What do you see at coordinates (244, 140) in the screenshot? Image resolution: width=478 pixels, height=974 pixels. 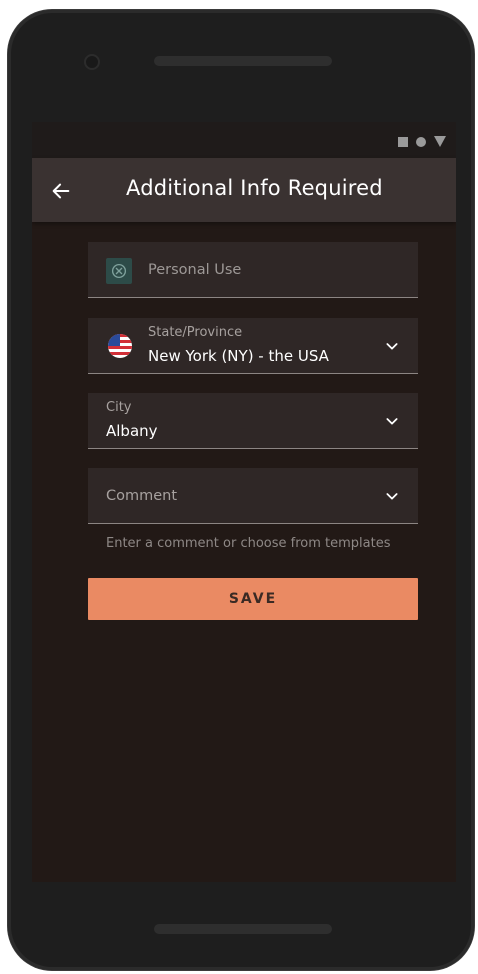 I see `status-bar` at bounding box center [244, 140].